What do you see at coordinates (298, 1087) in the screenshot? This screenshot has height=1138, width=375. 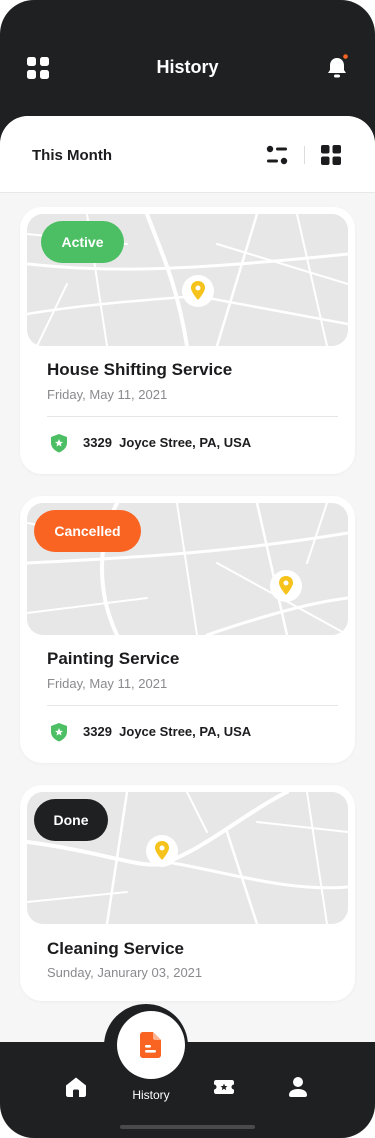 I see `user-icon` at bounding box center [298, 1087].